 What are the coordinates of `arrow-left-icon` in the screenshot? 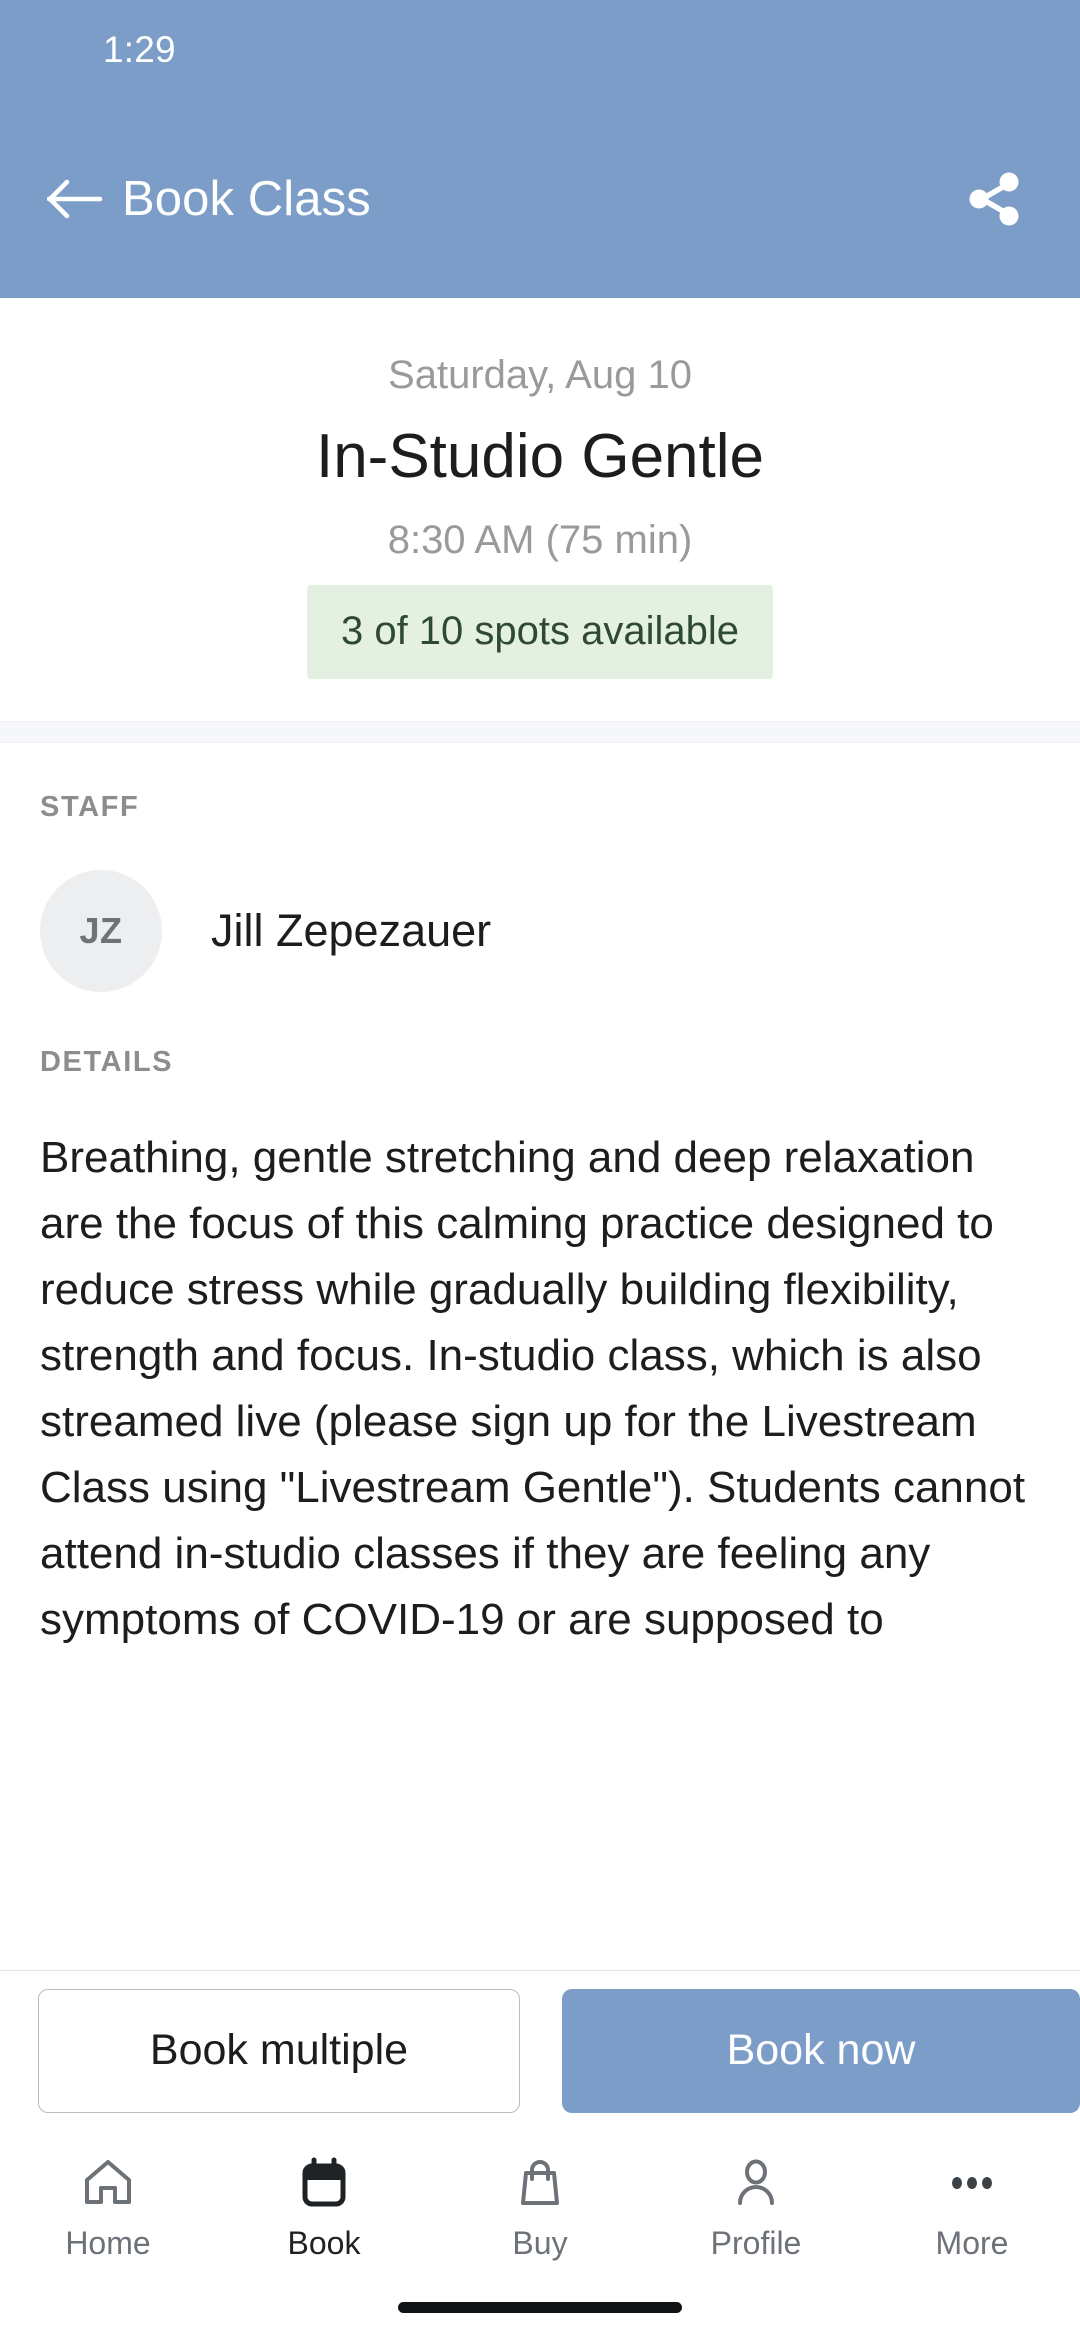 It's located at (75, 199).